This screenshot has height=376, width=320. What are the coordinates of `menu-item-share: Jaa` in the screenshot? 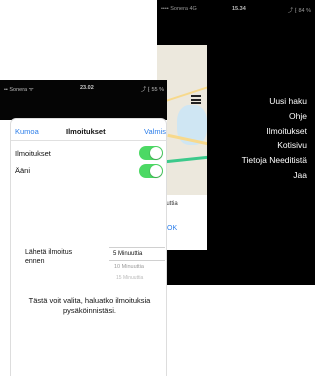 It's located at (274, 175).